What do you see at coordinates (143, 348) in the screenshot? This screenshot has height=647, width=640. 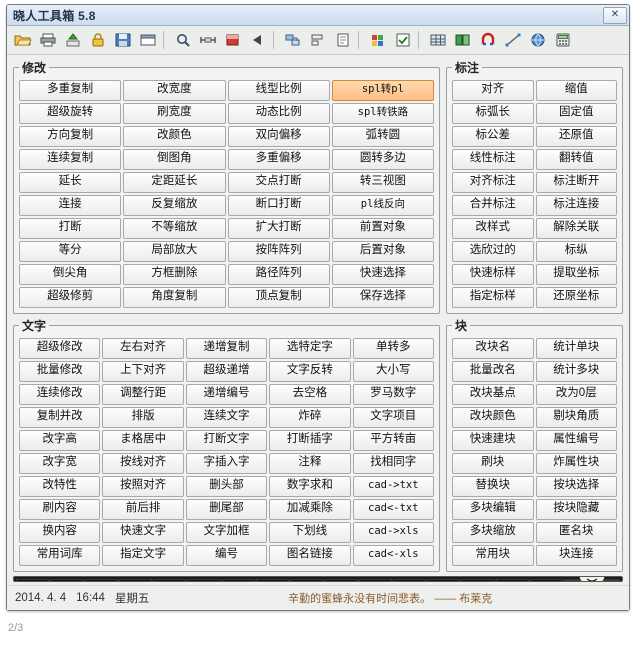 I see `command-button: 左右对齐` at bounding box center [143, 348].